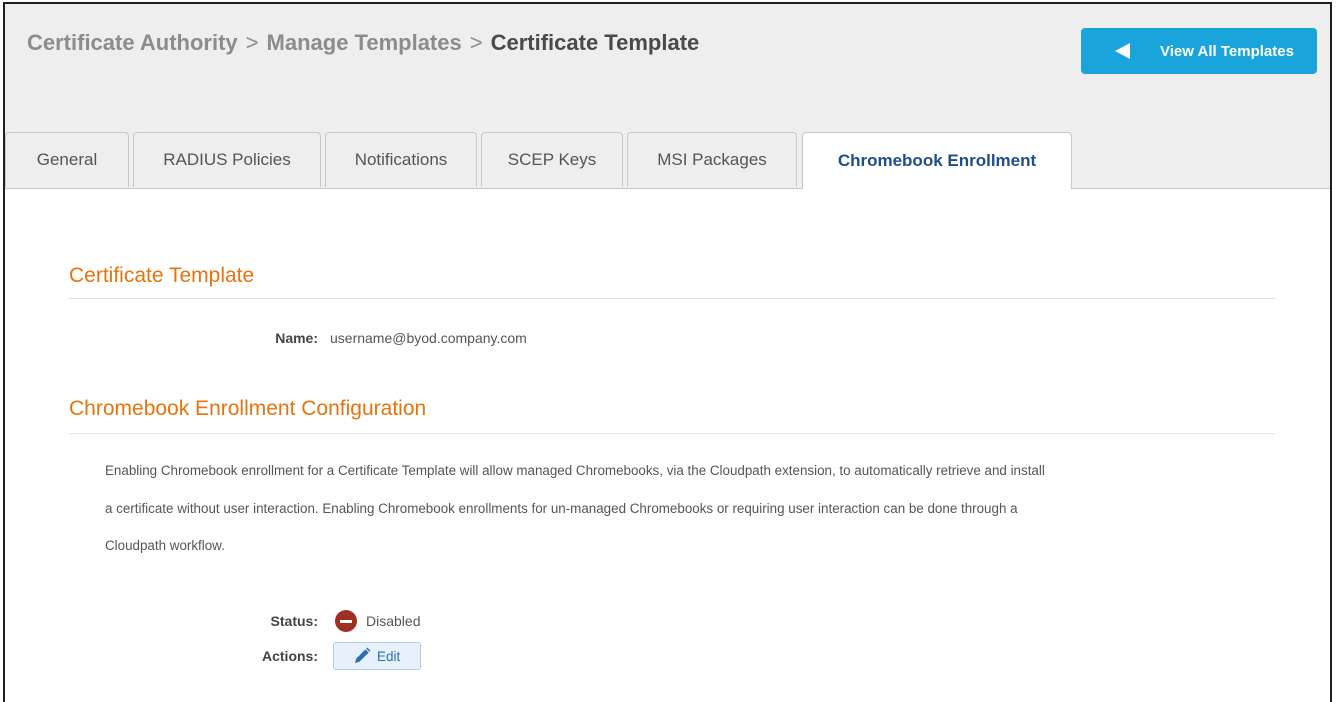  I want to click on tab-notifications: Notifications, so click(401, 159).